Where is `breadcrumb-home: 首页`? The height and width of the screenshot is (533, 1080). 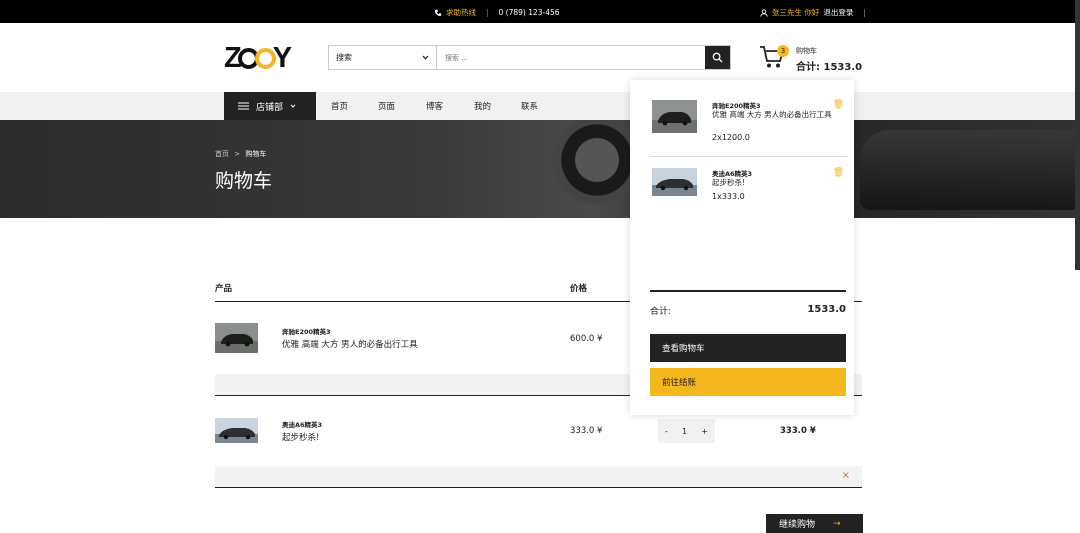 breadcrumb-home: 首页 is located at coordinates (222, 154).